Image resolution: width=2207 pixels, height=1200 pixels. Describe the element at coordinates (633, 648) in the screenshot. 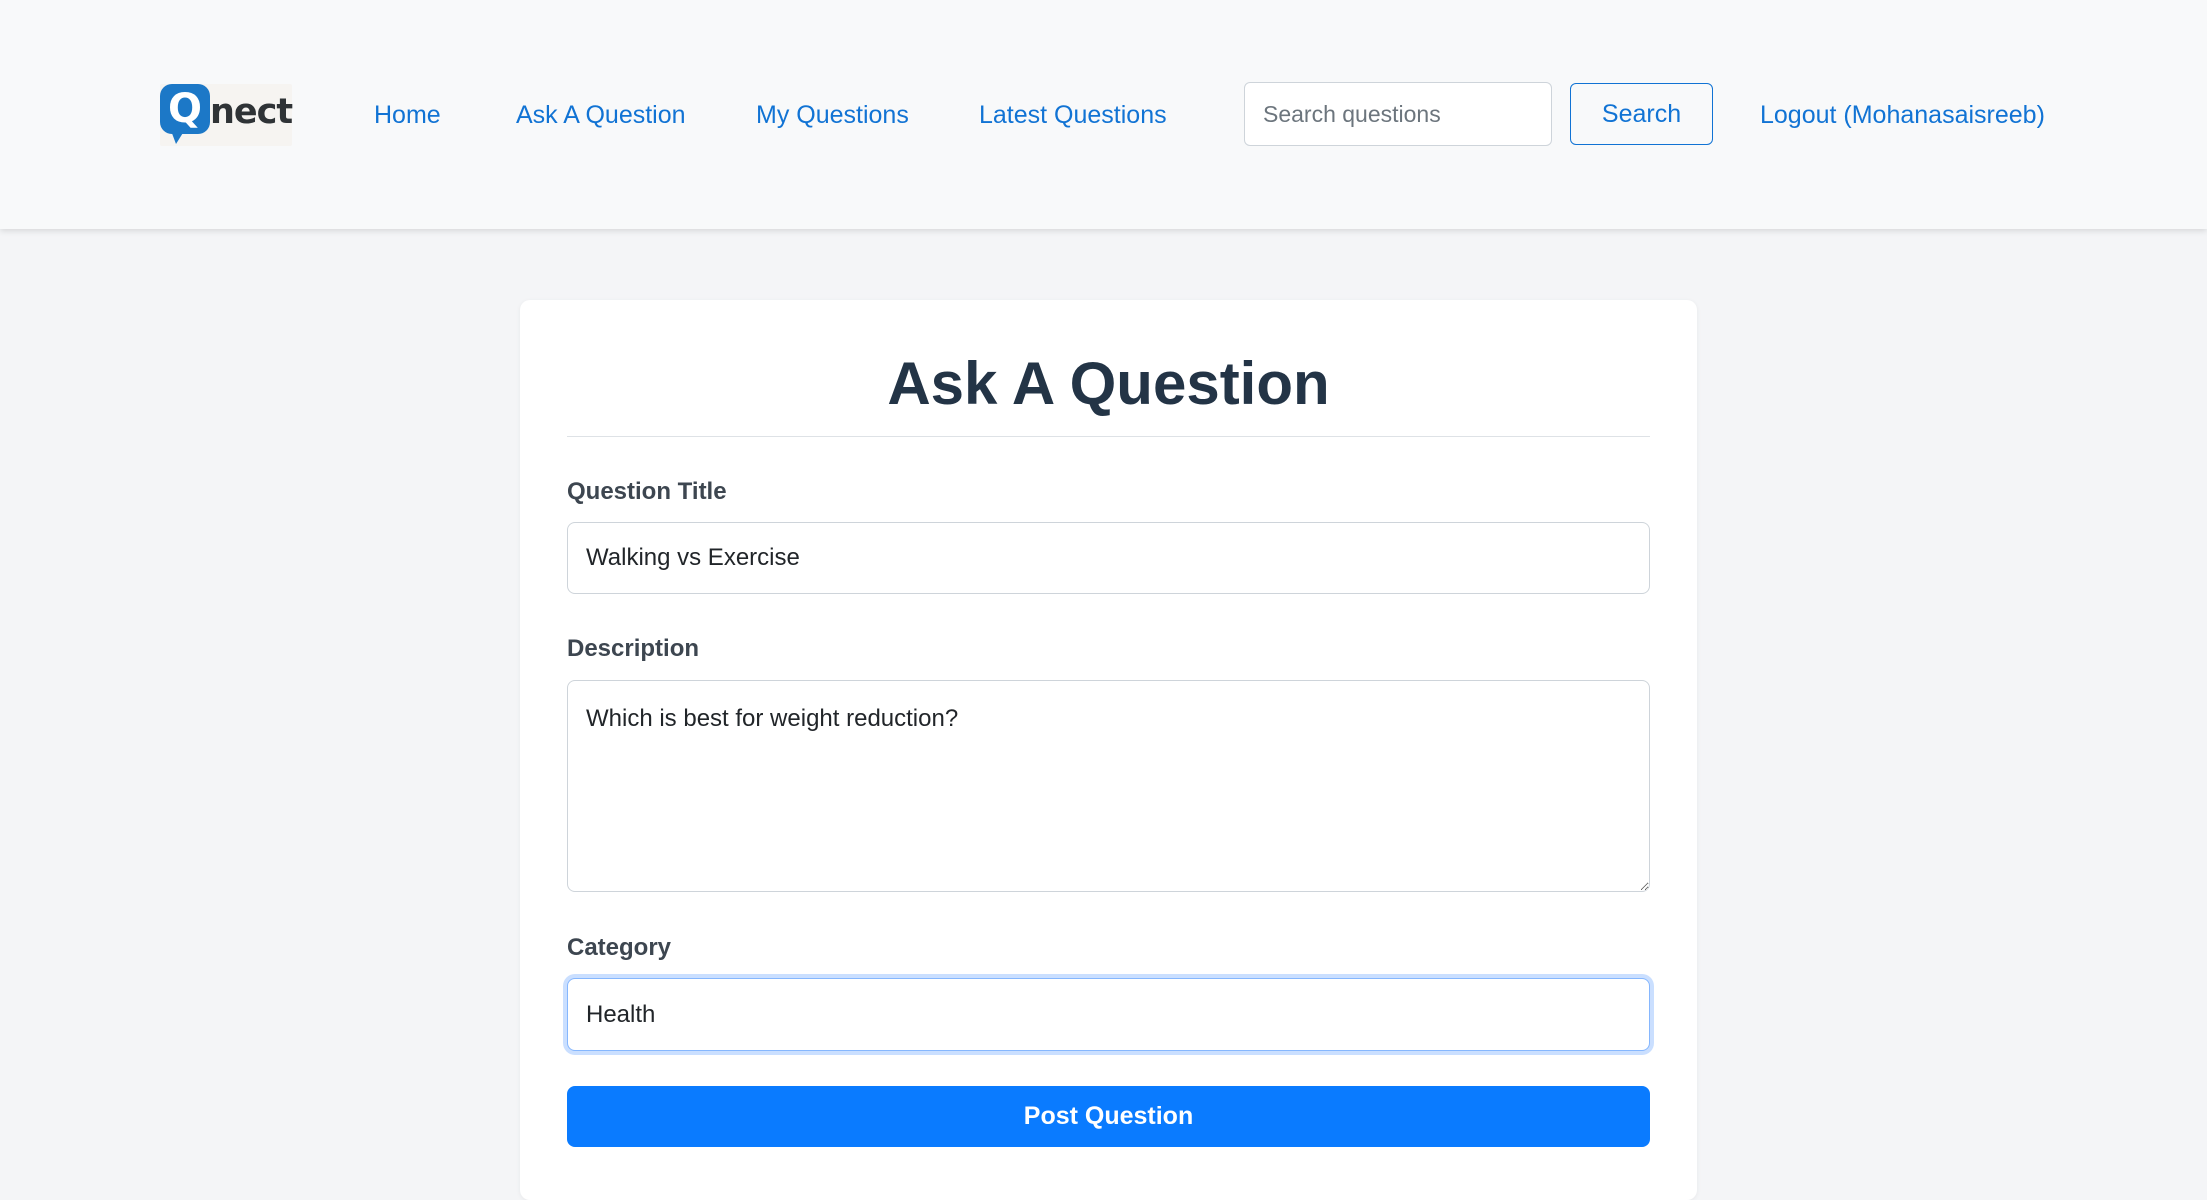

I see `description-label: Description` at that location.